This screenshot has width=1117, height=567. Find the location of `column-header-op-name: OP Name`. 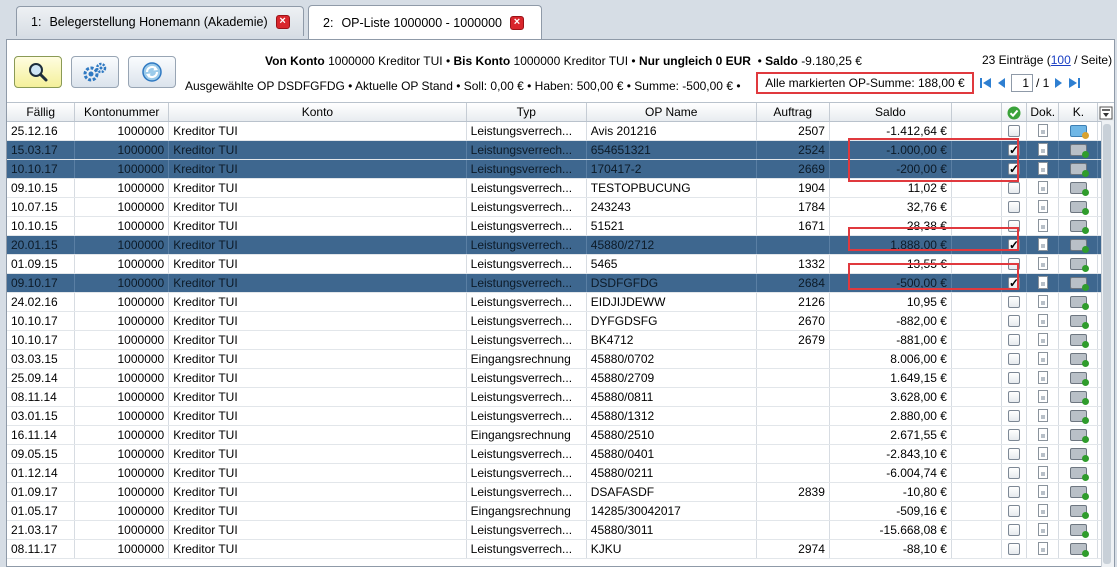

column-header-op-name: OP Name is located at coordinates (672, 112).